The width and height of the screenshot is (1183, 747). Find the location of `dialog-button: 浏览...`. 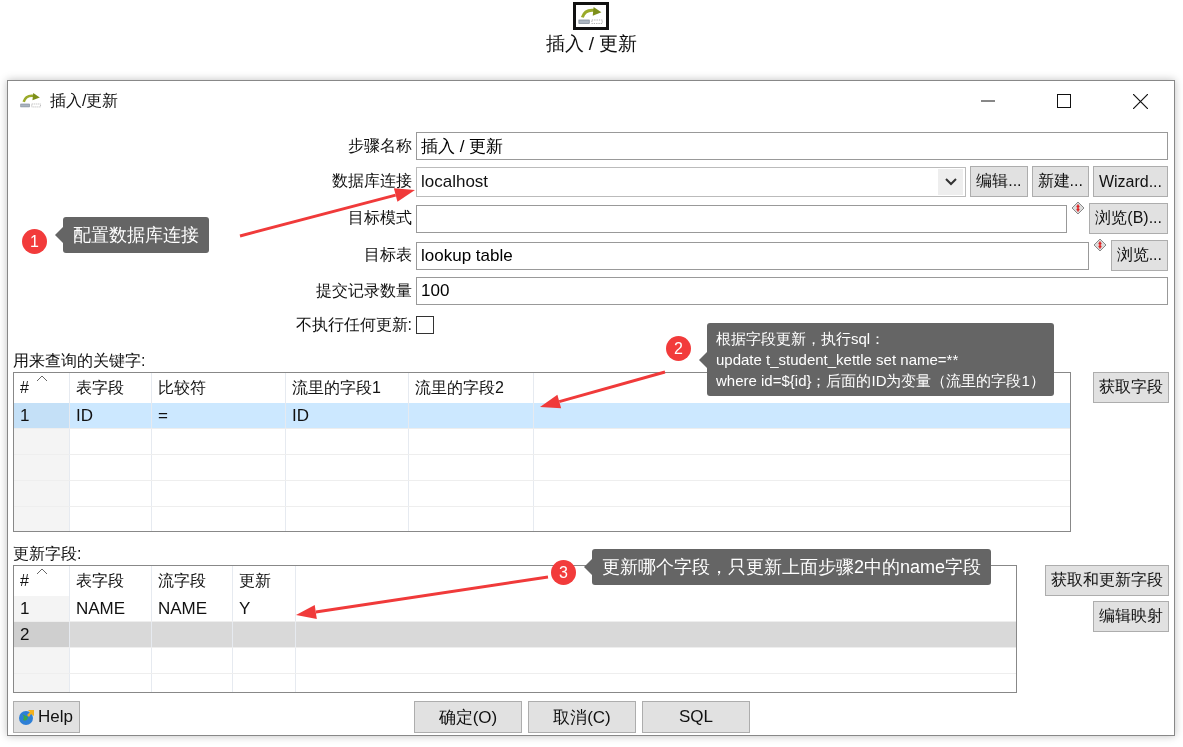

dialog-button: 浏览... is located at coordinates (1139, 255).